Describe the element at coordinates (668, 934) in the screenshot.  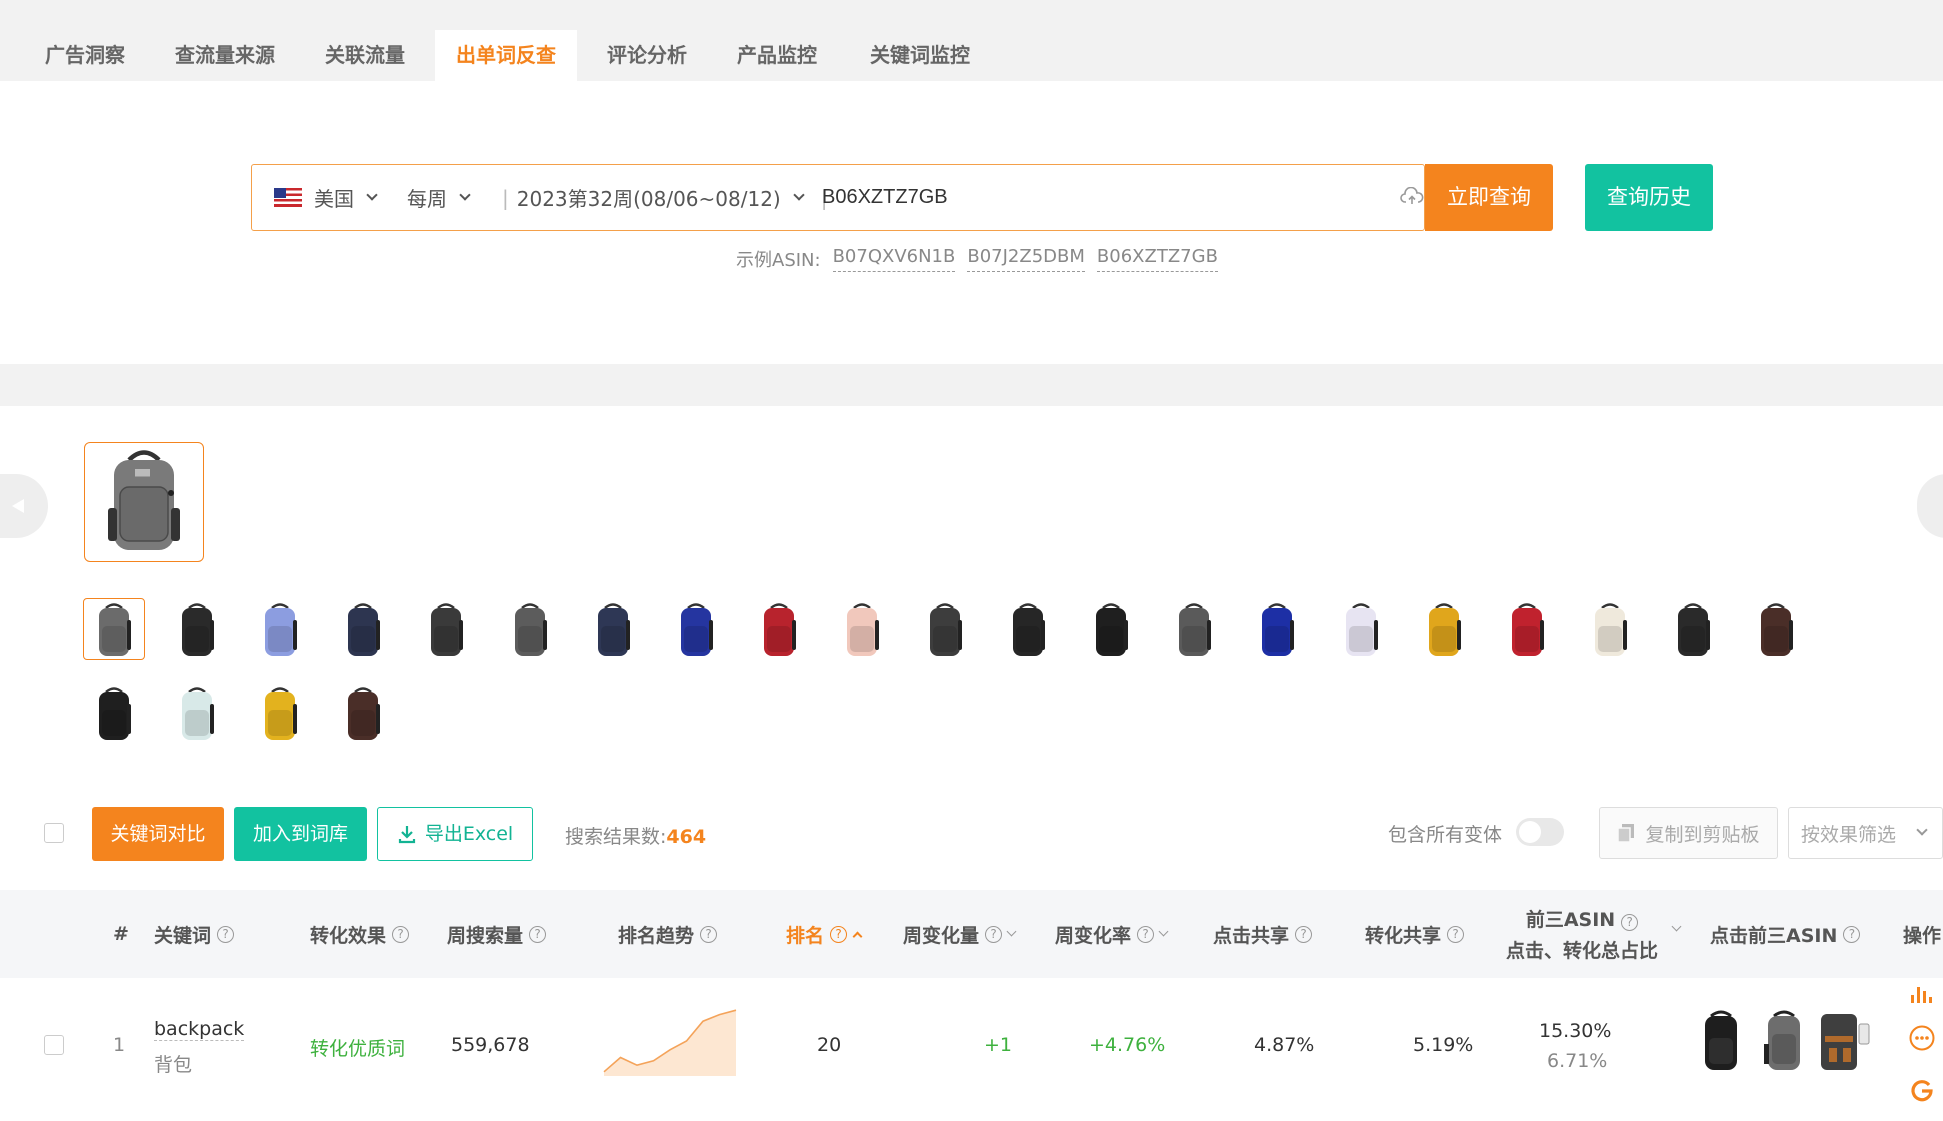
I see `col-trend: 排名趋势?` at that location.